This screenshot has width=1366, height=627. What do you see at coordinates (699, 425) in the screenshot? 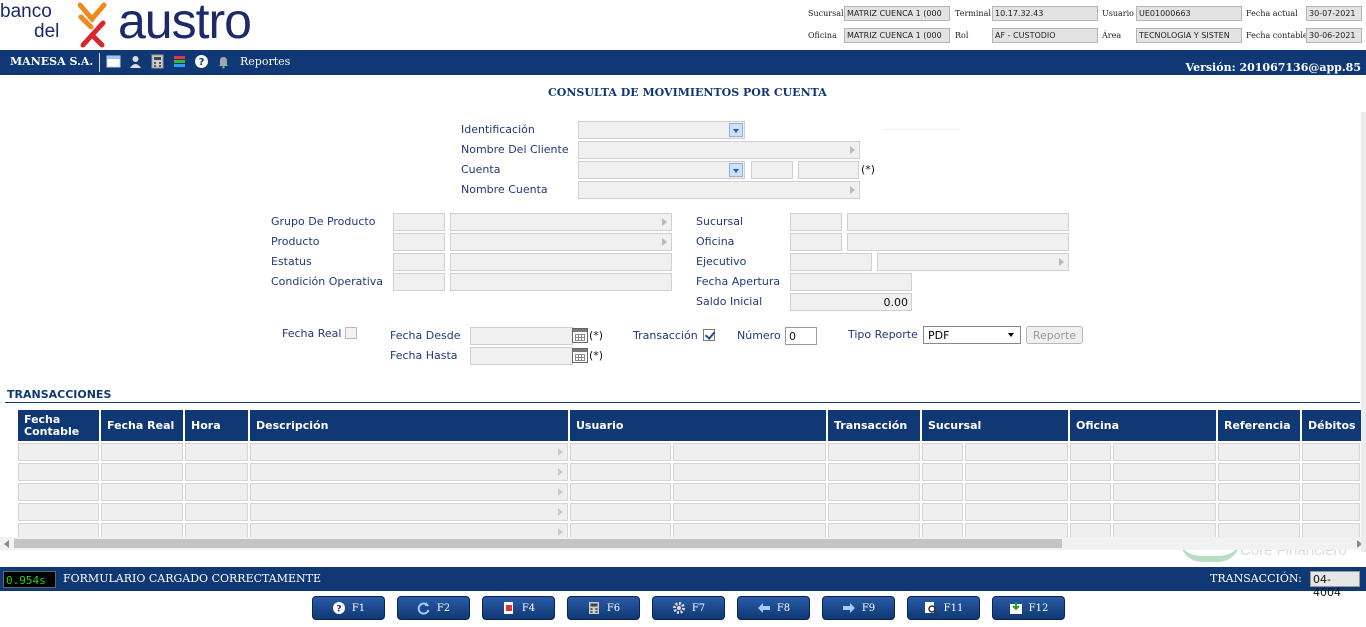
I see `column-header-usuario: Usuario` at bounding box center [699, 425].